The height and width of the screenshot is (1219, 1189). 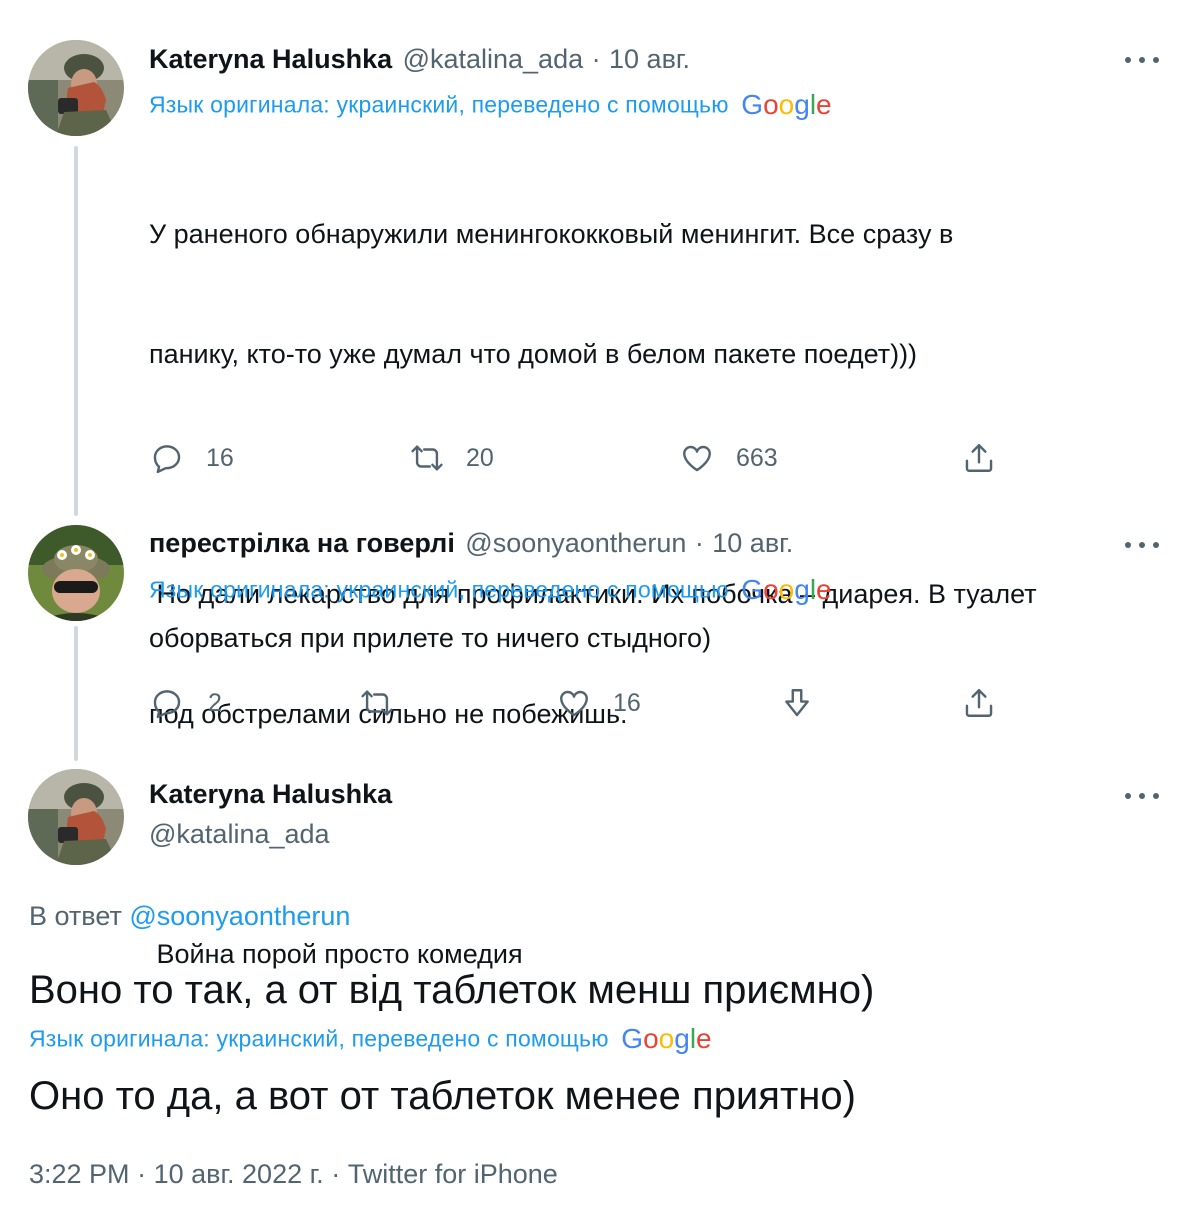 What do you see at coordinates (239, 916) in the screenshot?
I see `reply-handle-link: @soonyaontherun` at bounding box center [239, 916].